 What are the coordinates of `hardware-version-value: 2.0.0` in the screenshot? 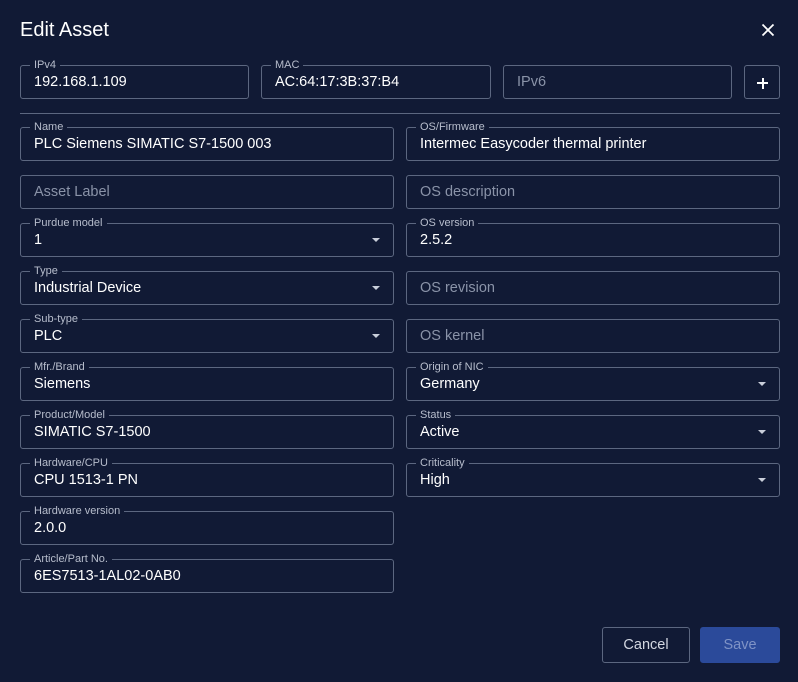 It's located at (50, 528).